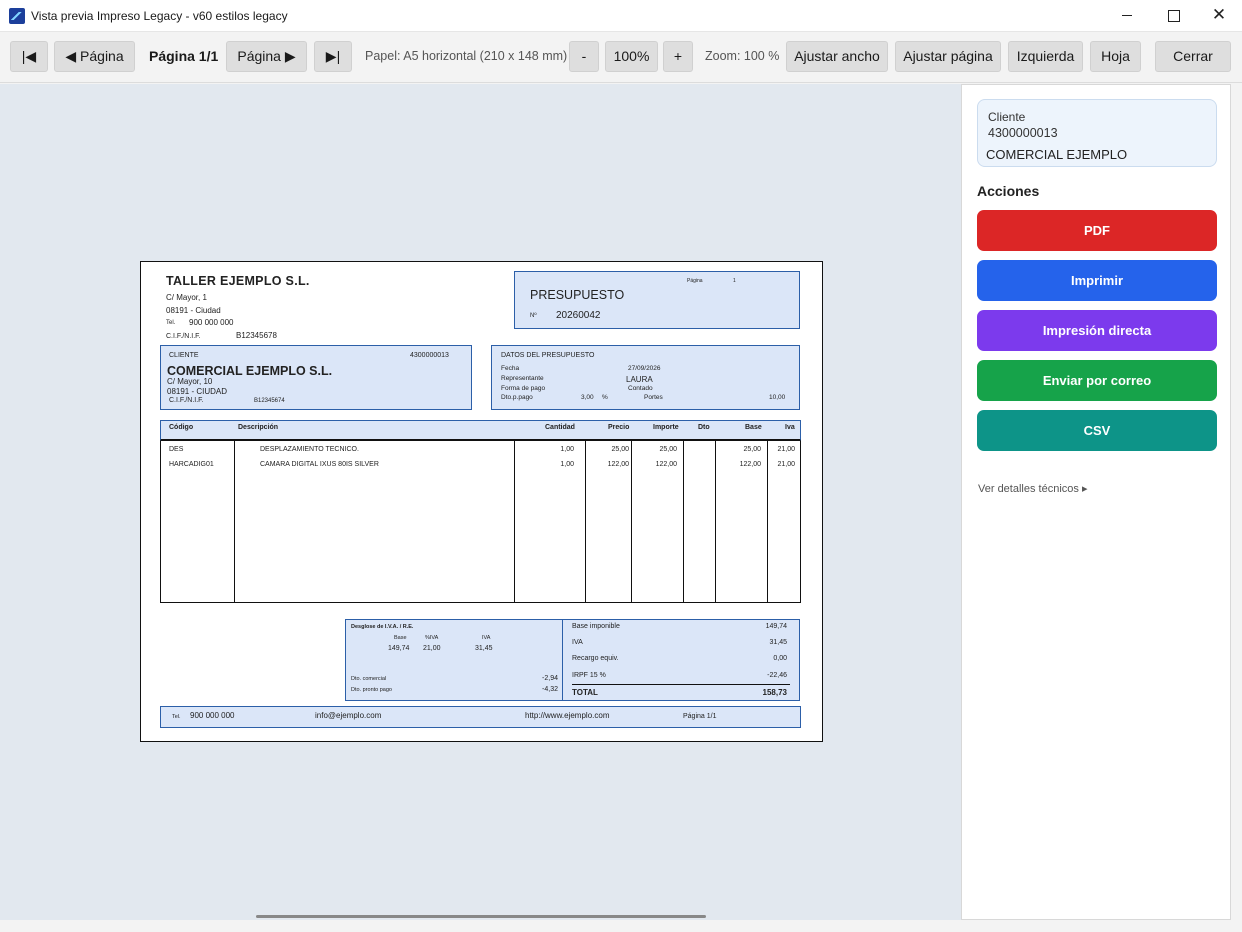  Describe the element at coordinates (577, 642) in the screenshot. I see `vat-total-label: IVA` at that location.